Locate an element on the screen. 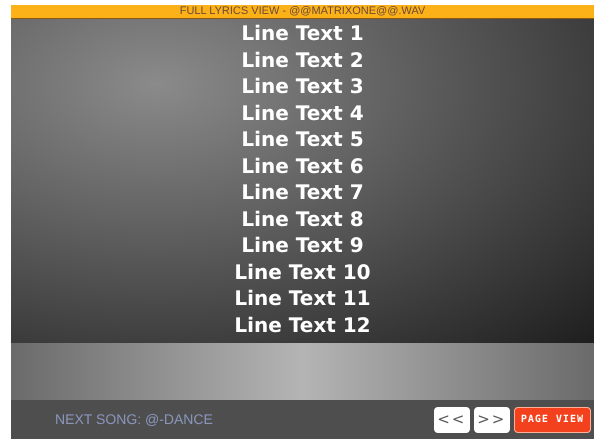 The width and height of the screenshot is (597, 439). lyric-line: Line Text 3 is located at coordinates (302, 86).